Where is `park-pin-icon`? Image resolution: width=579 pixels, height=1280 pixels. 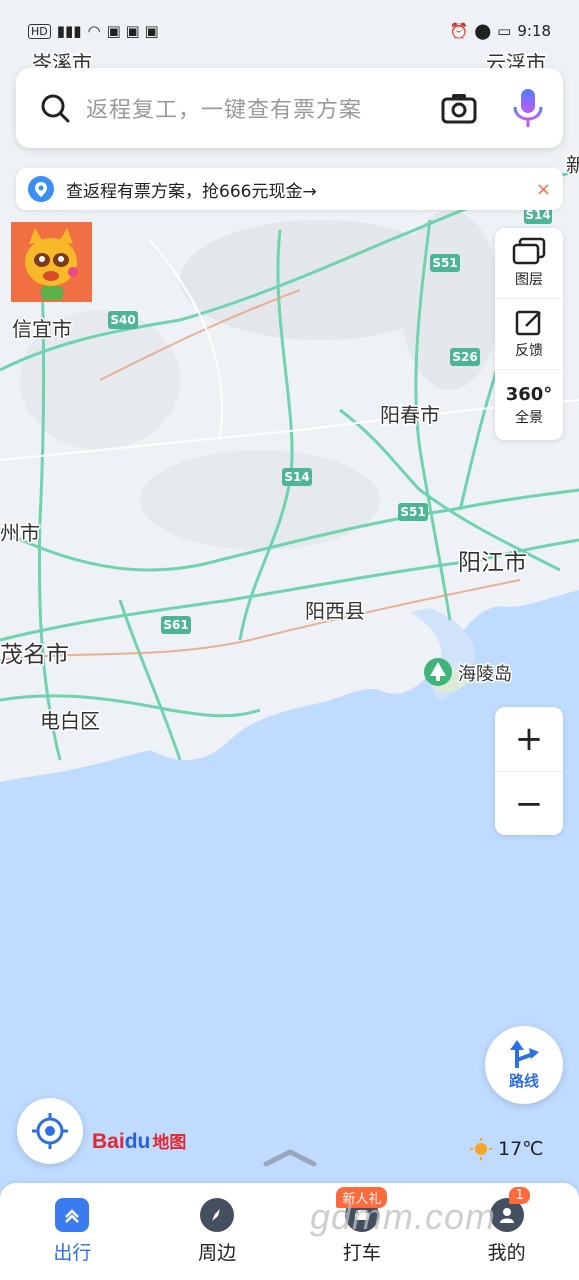
park-pin-icon is located at coordinates (438, 672).